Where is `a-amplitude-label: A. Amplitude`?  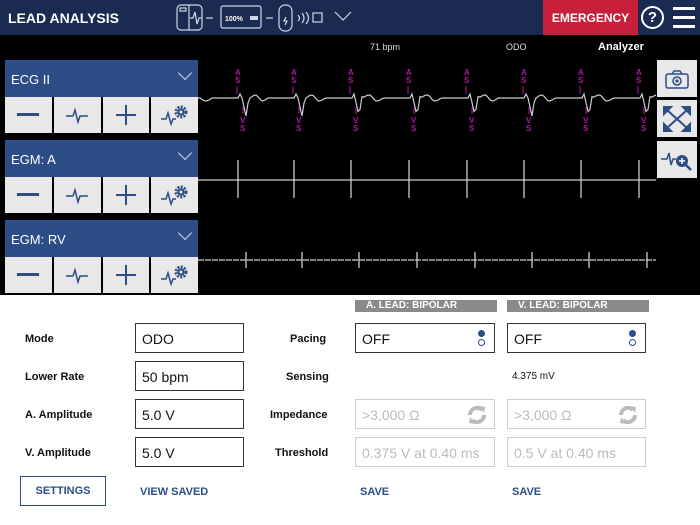
a-amplitude-label: A. Amplitude is located at coordinates (59, 415).